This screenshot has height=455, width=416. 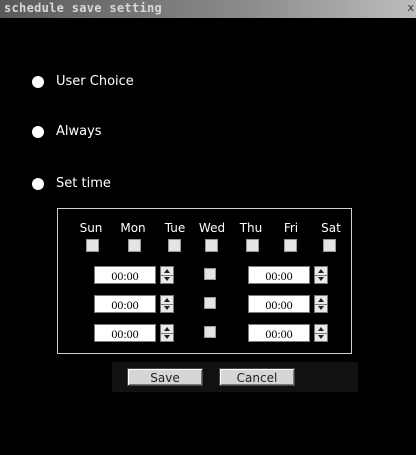 What do you see at coordinates (83, 183) in the screenshot?
I see `radio-label-set-time: Set time` at bounding box center [83, 183].